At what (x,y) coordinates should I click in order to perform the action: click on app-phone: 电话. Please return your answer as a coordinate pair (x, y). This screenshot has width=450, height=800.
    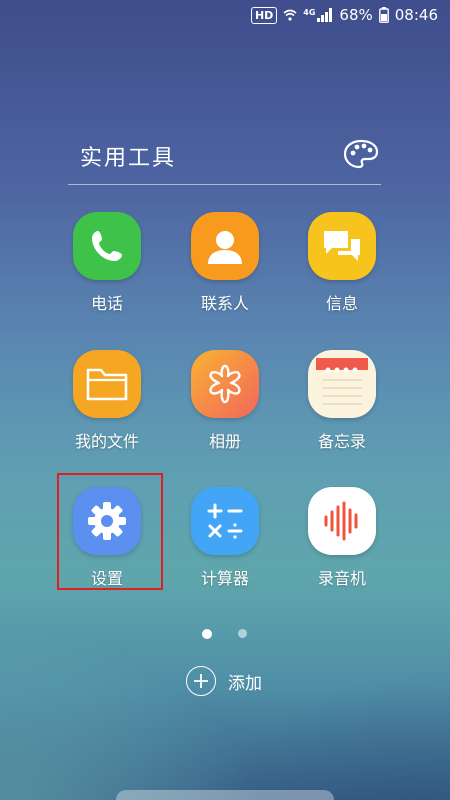
    Looking at the image, I should click on (107, 267).